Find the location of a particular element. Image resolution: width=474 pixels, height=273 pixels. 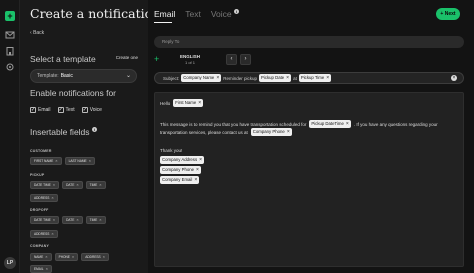

chevron-left-icon: ‹ is located at coordinates (231, 59).